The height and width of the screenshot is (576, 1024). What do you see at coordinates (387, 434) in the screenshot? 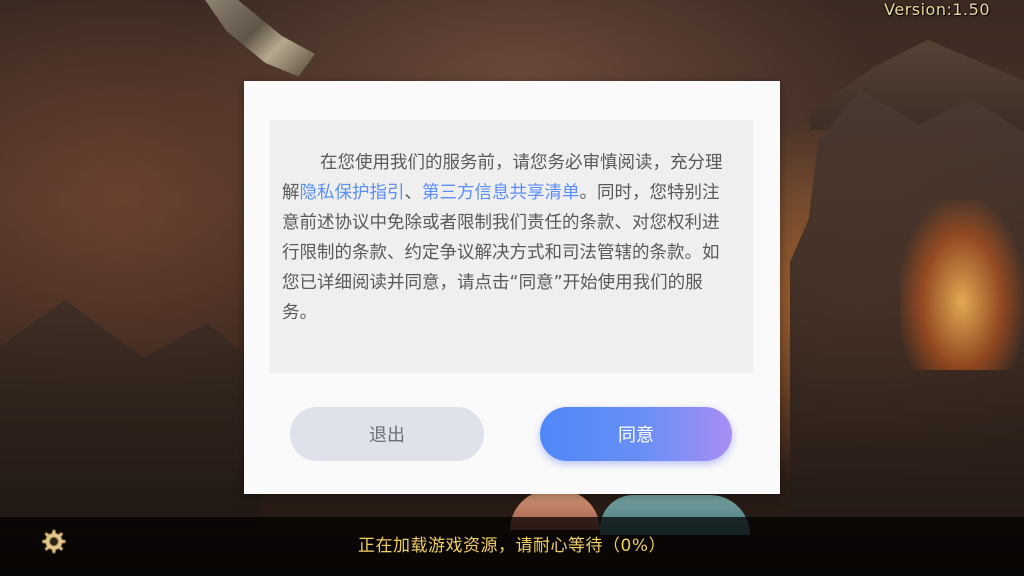
I see `exit-button: 退出` at bounding box center [387, 434].